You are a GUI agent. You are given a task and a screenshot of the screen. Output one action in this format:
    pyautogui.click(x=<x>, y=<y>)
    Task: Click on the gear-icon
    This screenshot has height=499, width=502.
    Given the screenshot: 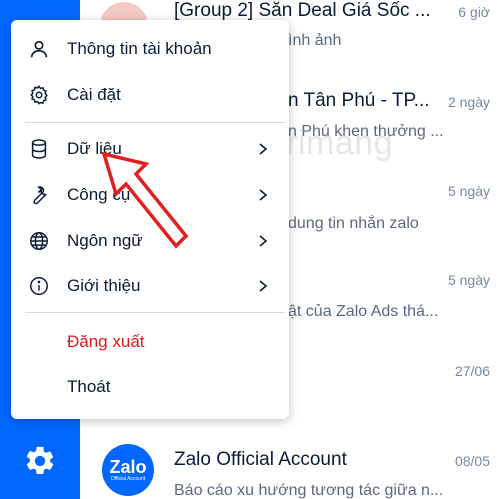 What is the action you would take?
    pyautogui.click(x=39, y=95)
    